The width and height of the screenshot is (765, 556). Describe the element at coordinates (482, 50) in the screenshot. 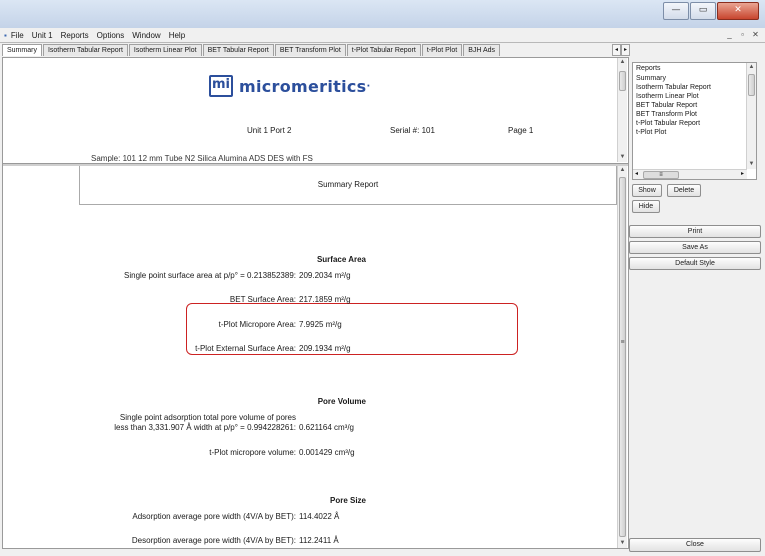

I see `tab-bjh-ads: BJH Ads` at that location.